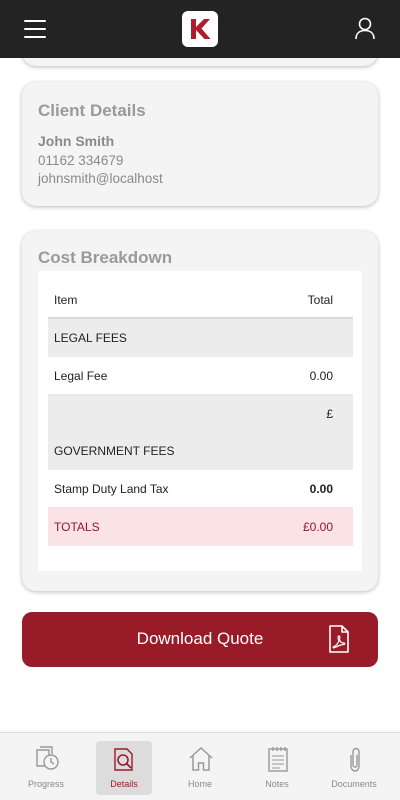 This screenshot has width=400, height=800. What do you see at coordinates (123, 759) in the screenshot?
I see `details-search-icon` at bounding box center [123, 759].